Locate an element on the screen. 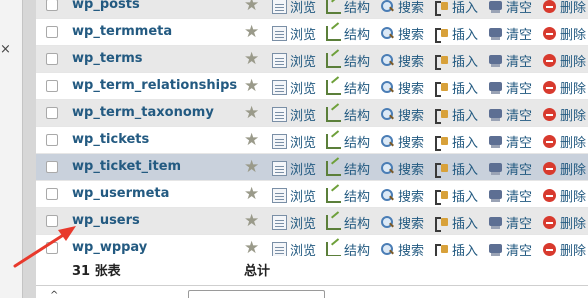 The height and width of the screenshot is (298, 588). table-name-link: wp_usermeta is located at coordinates (120, 193).